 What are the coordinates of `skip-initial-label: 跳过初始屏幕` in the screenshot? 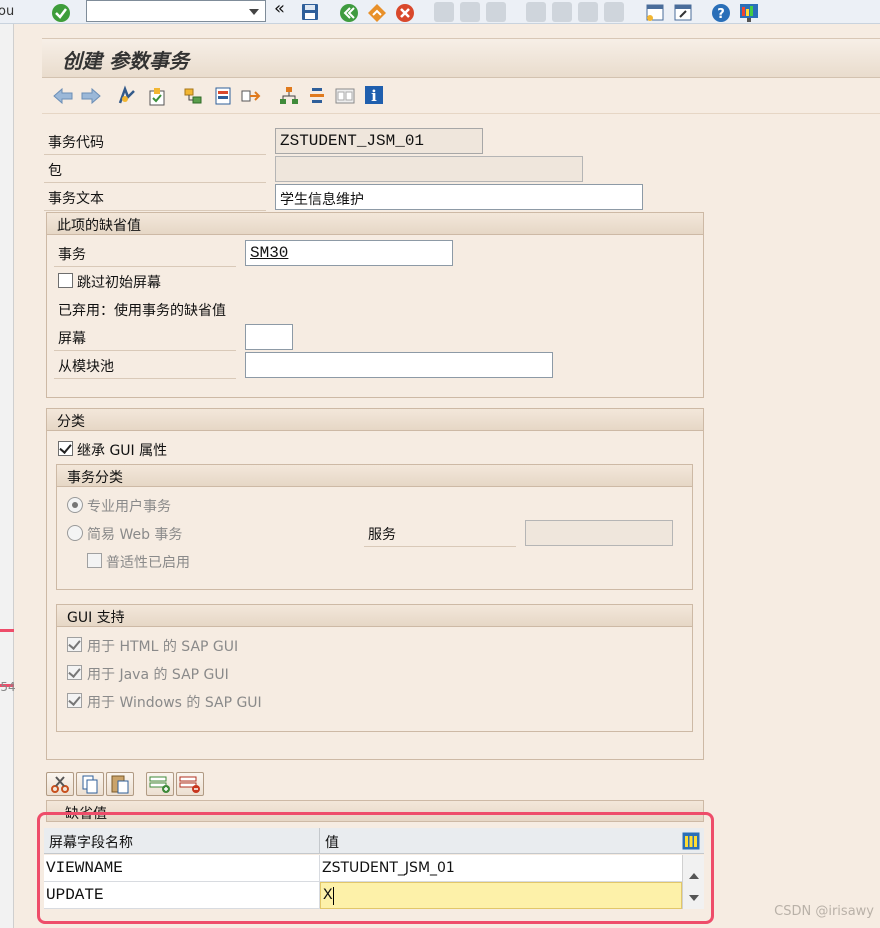 It's located at (119, 283).